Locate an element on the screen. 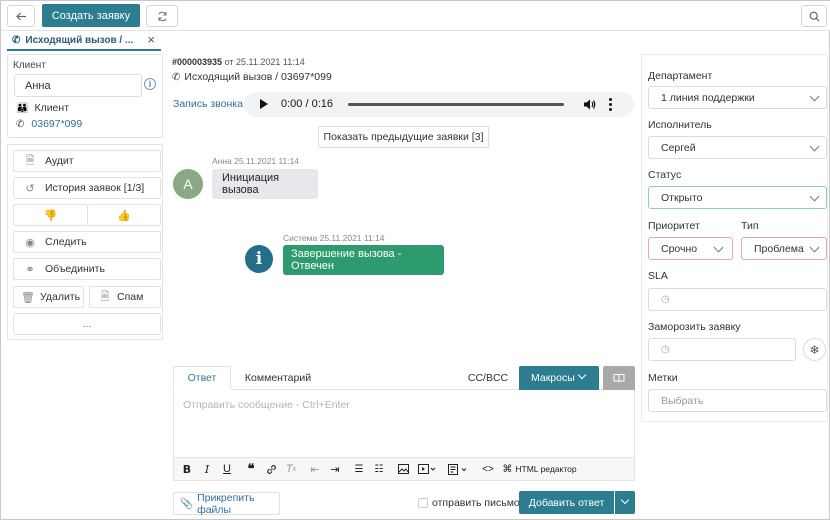 This screenshot has height=520, width=830. client-name-field: Анна is located at coordinates (78, 85).